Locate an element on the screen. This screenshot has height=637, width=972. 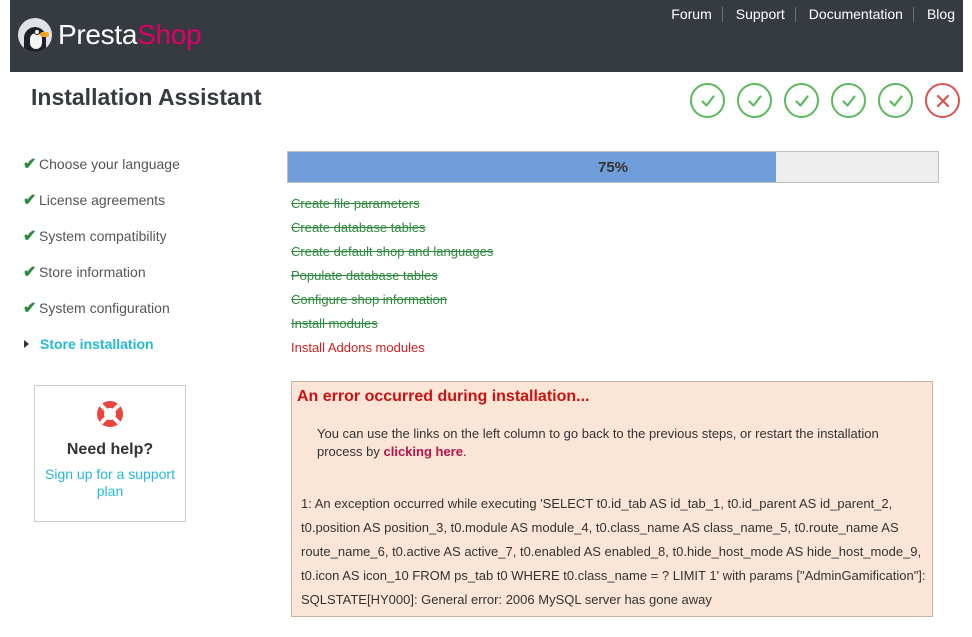
sidebar-step: ✔ Store information is located at coordinates (143, 272).